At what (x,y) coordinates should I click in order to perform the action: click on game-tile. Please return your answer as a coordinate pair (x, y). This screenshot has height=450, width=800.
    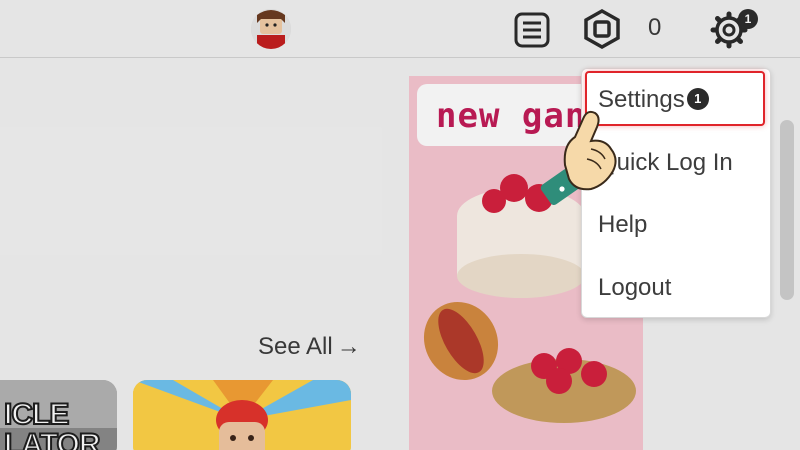
    Looking at the image, I should click on (242, 415).